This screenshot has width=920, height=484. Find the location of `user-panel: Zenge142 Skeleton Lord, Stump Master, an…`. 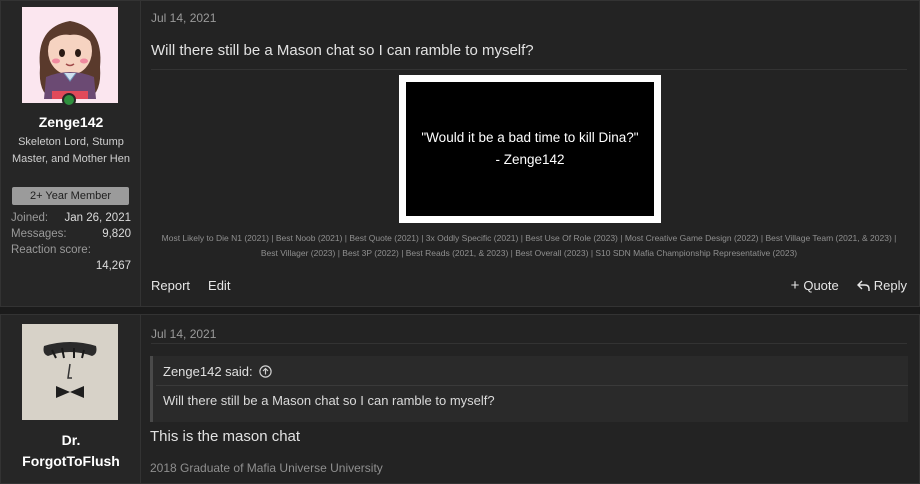

user-panel: Zenge142 Skeleton Lord, Stump Master, an… is located at coordinates (71, 153).